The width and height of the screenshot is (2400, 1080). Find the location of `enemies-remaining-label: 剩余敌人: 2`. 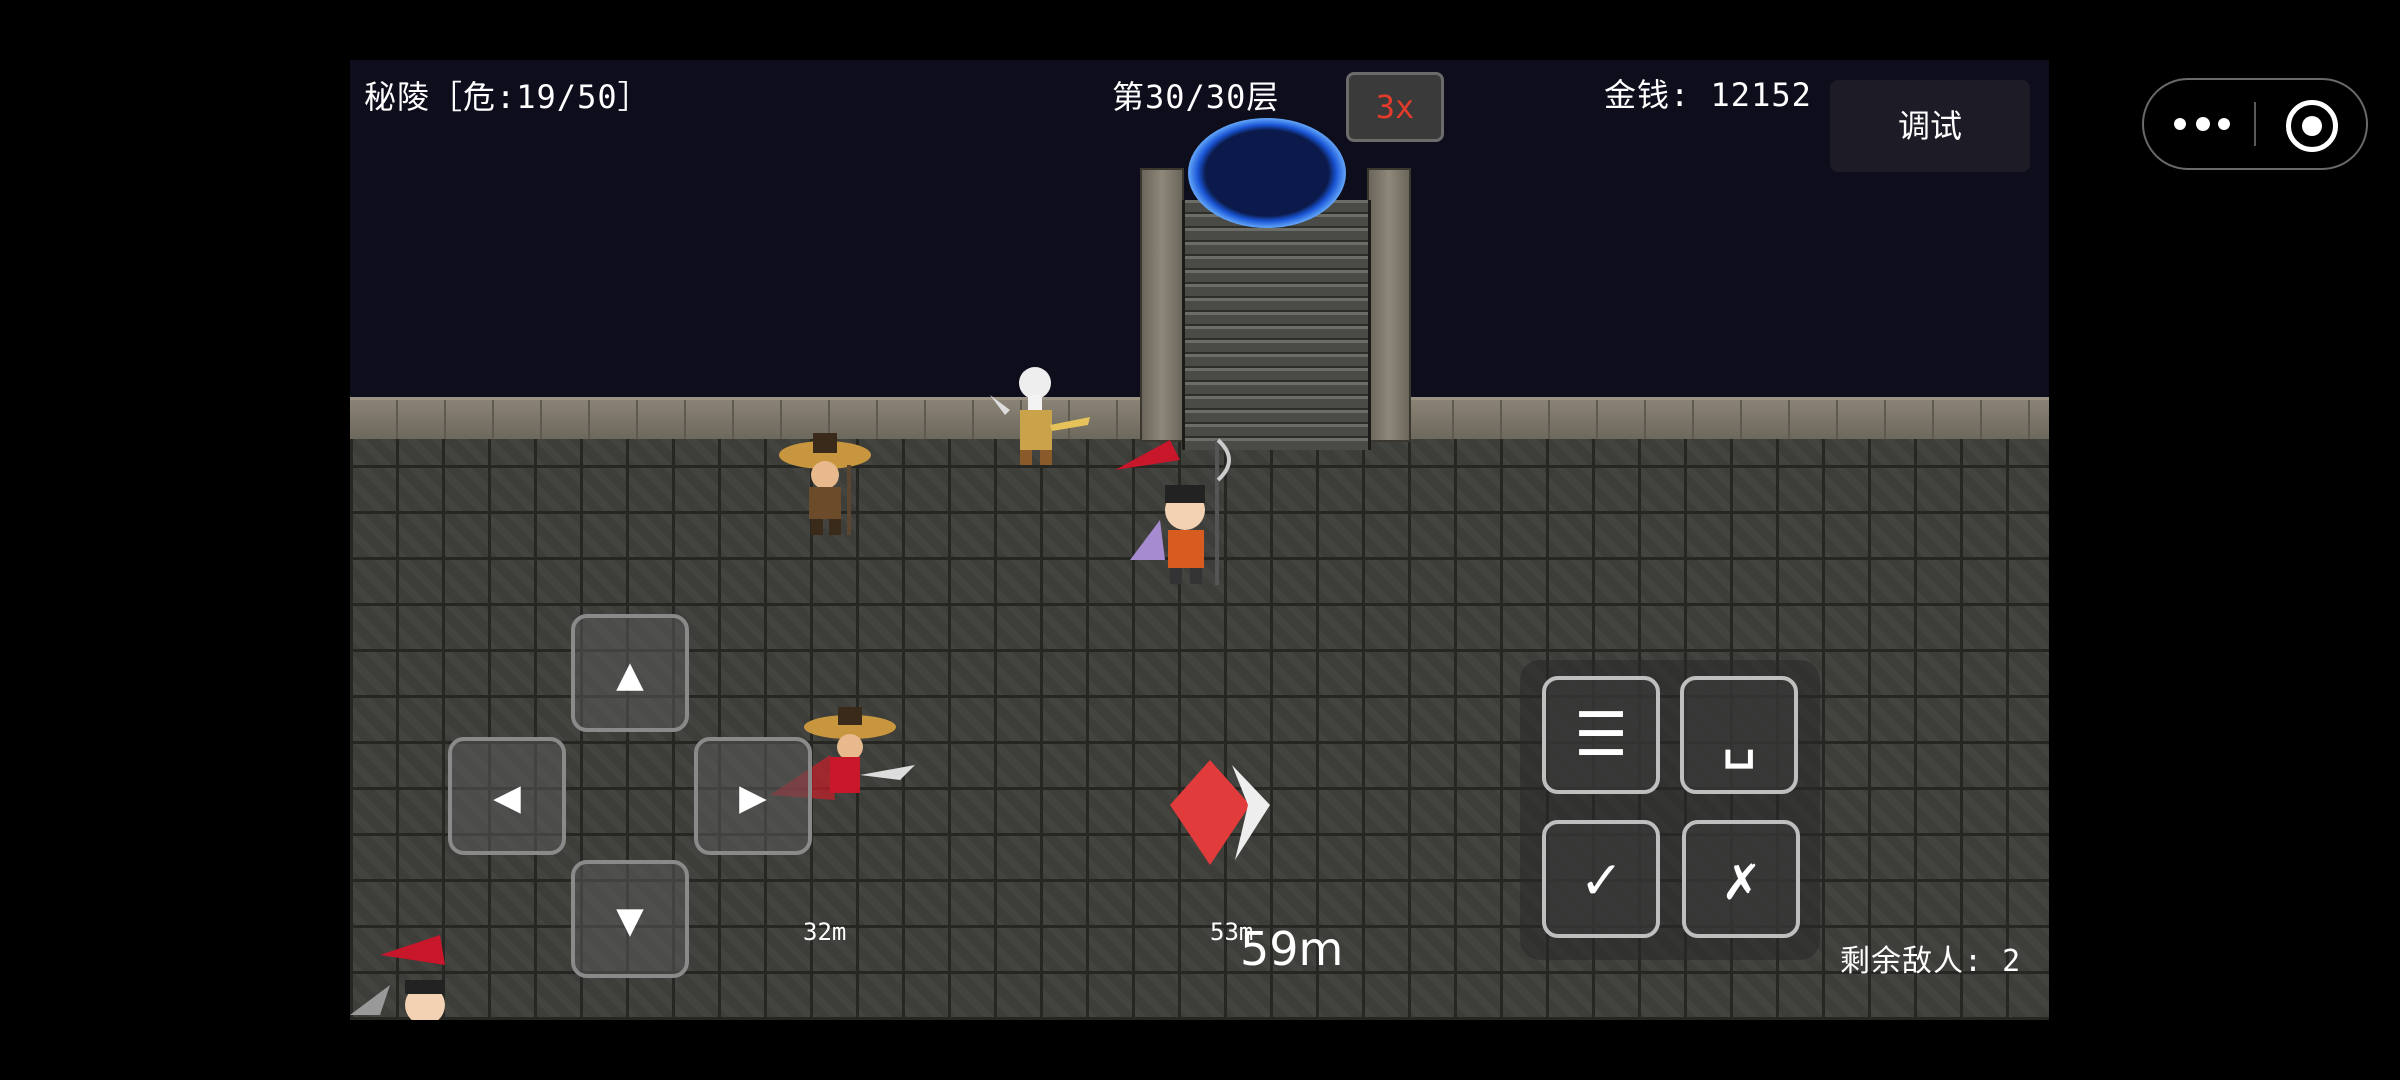

enemies-remaining-label: 剩余敌人: 2 is located at coordinates (1931, 961).